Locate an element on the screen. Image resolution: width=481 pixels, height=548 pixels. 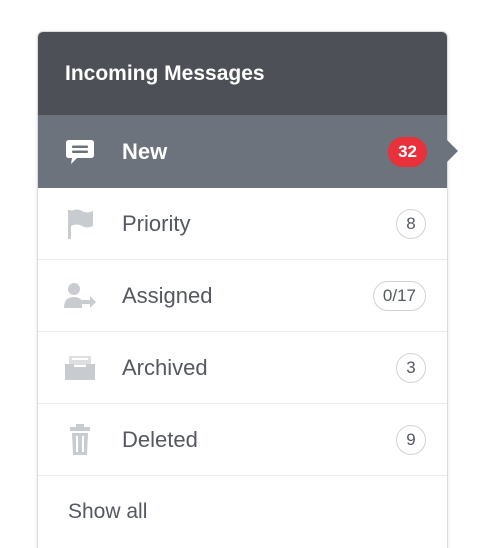
count-badge: 0/17 is located at coordinates (399, 295).